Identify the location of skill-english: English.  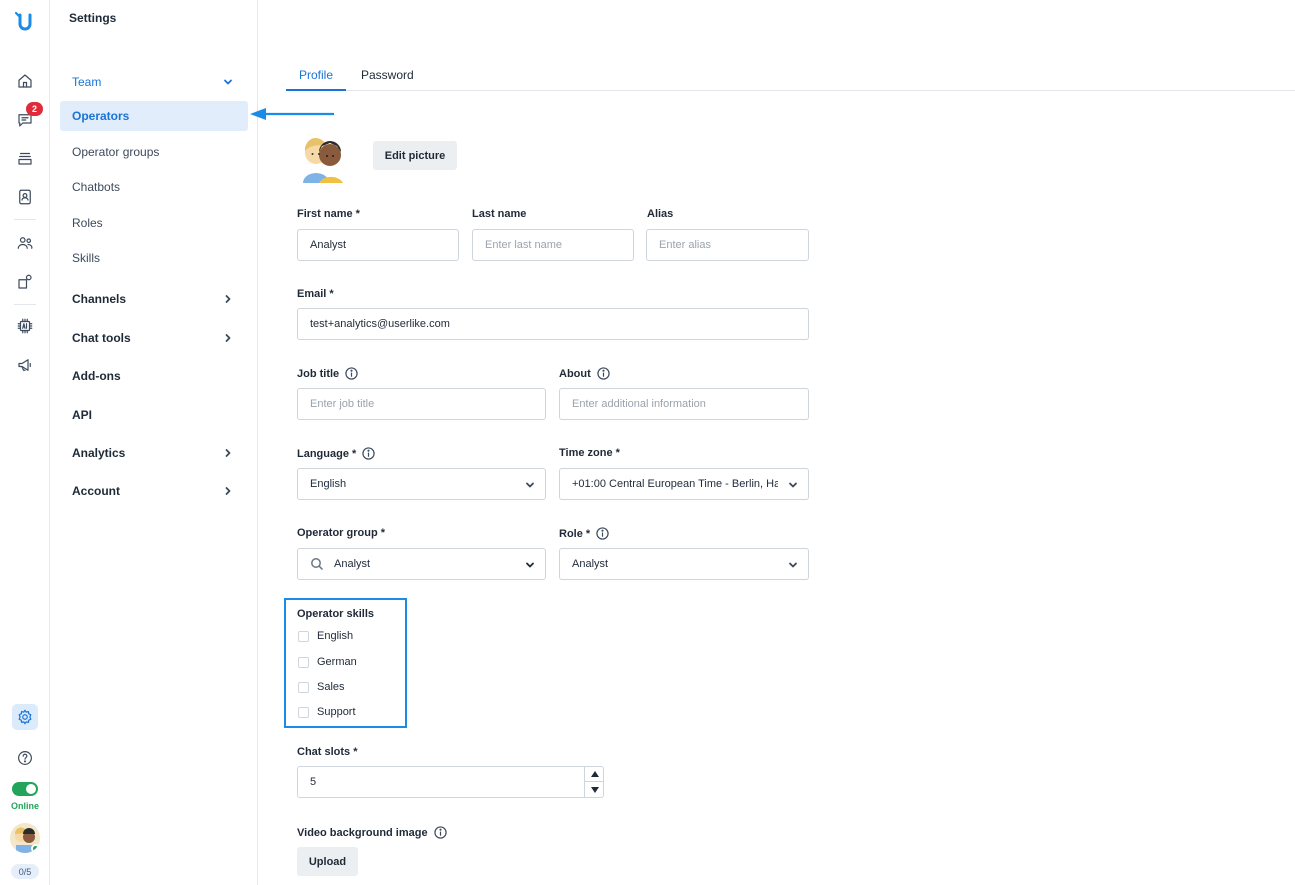
(325, 636).